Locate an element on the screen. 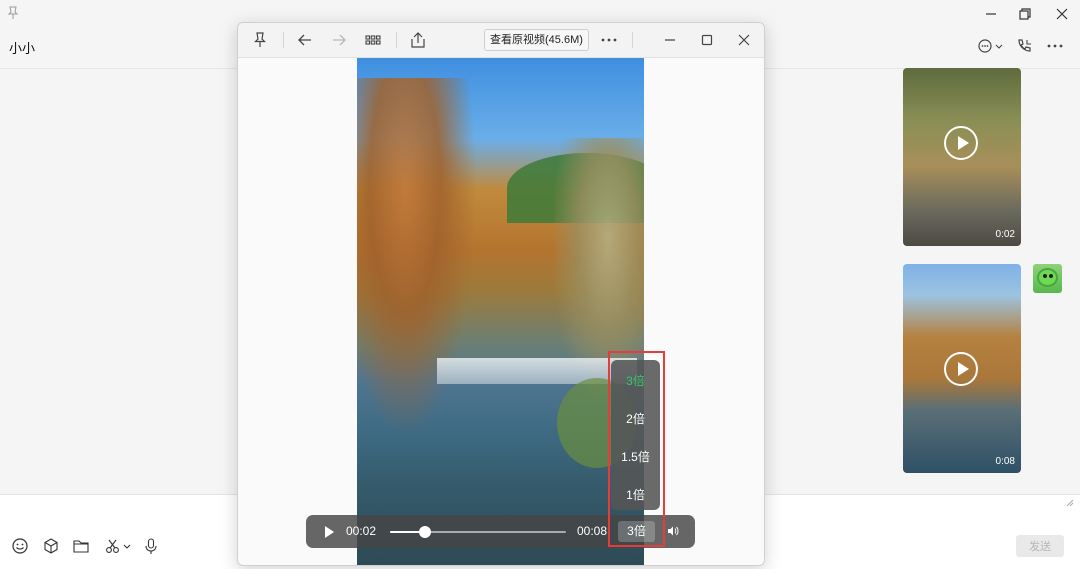 The image size is (1080, 569). maximize-icon is located at coordinates (707, 40).